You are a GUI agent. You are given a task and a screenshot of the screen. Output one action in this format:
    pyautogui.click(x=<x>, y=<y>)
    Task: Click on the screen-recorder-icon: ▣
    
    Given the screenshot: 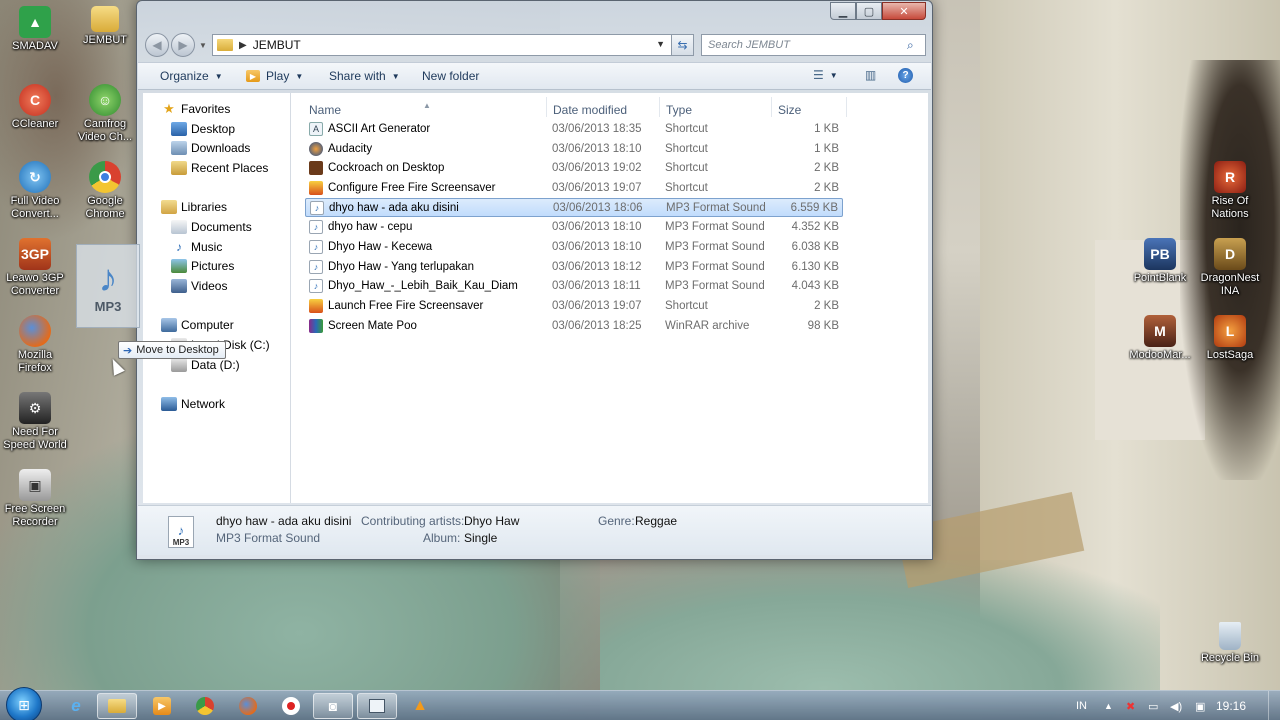 What is the action you would take?
    pyautogui.click(x=35, y=485)
    